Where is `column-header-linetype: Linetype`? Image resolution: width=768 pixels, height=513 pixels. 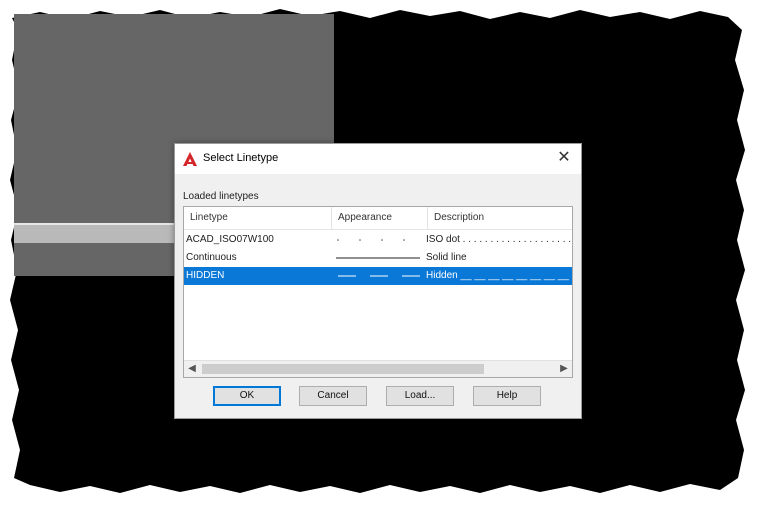 column-header-linetype: Linetype is located at coordinates (258, 218).